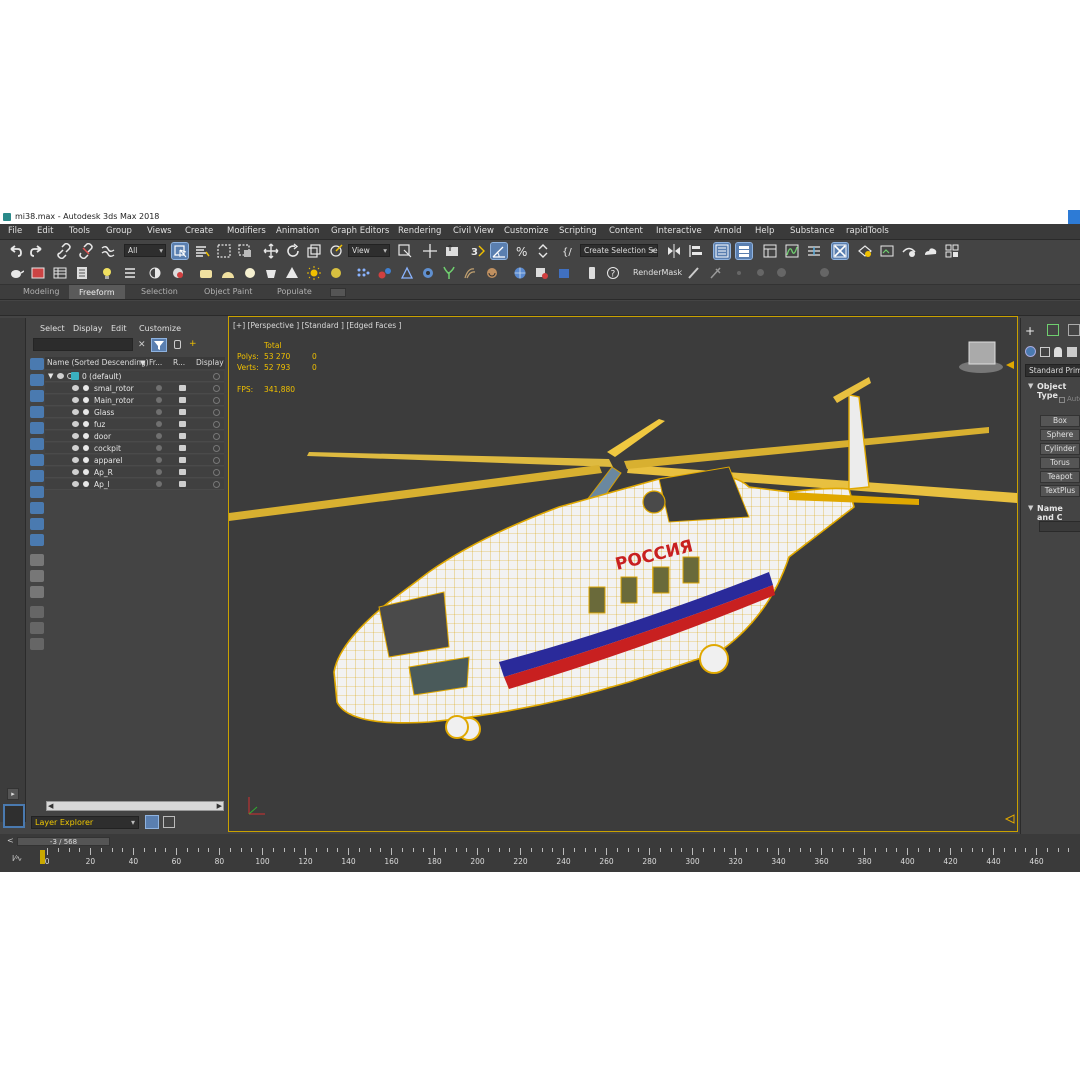 This screenshot has height=1080, width=1080. Describe the element at coordinates (271, 273) in the screenshot. I see `cup-icon` at that location.